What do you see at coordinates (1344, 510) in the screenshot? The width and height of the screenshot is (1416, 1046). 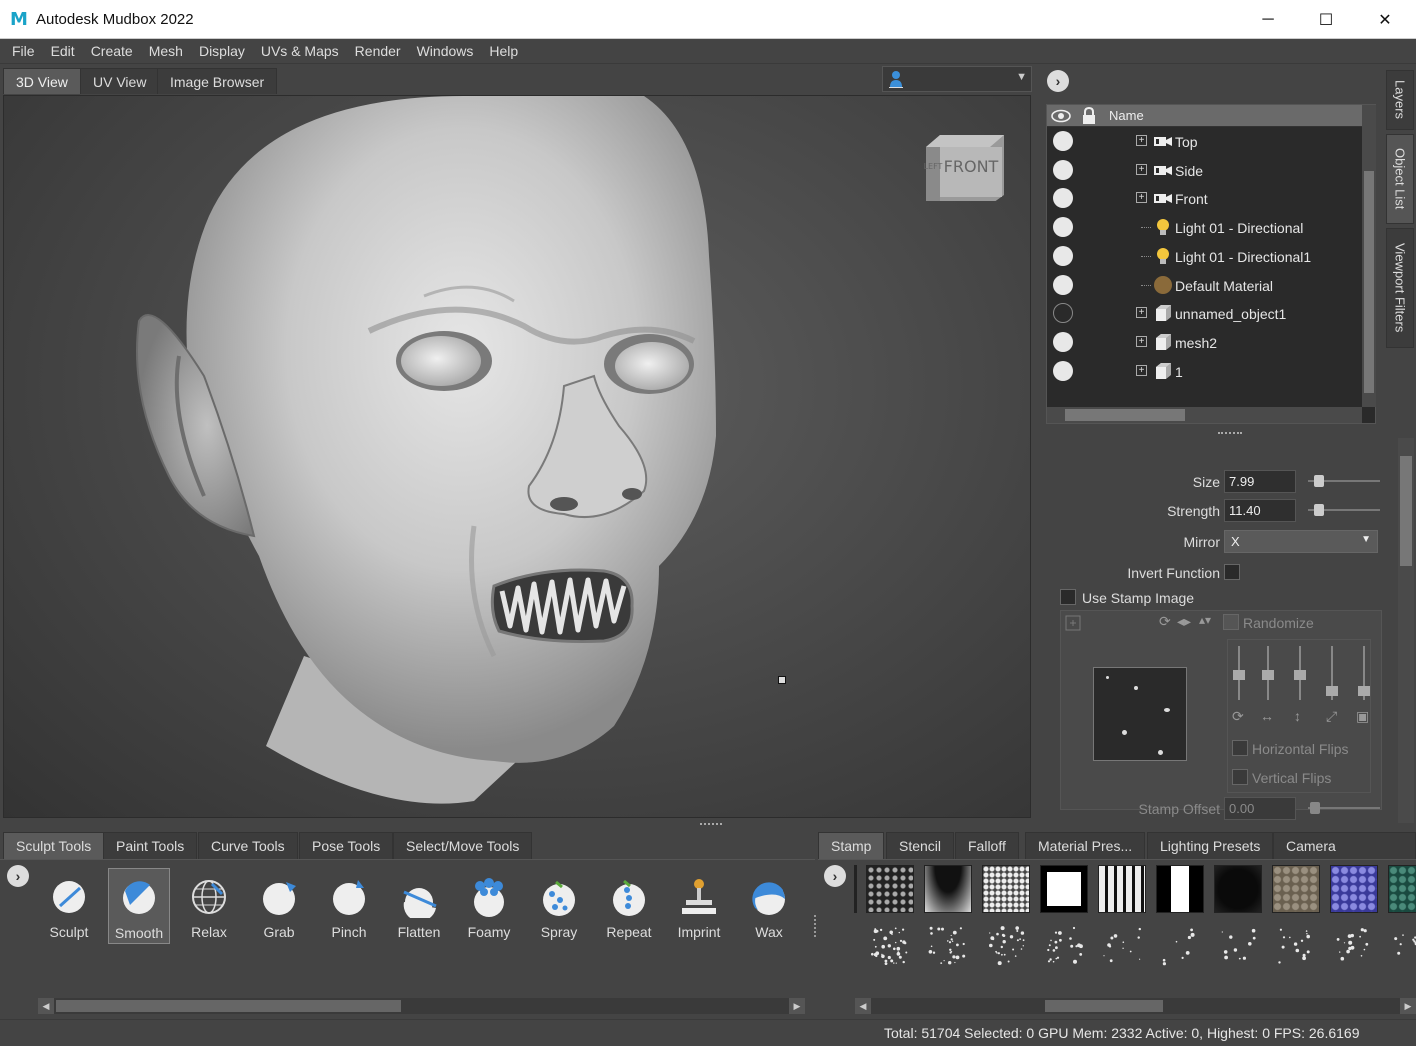 I see `strength-slider` at bounding box center [1344, 510].